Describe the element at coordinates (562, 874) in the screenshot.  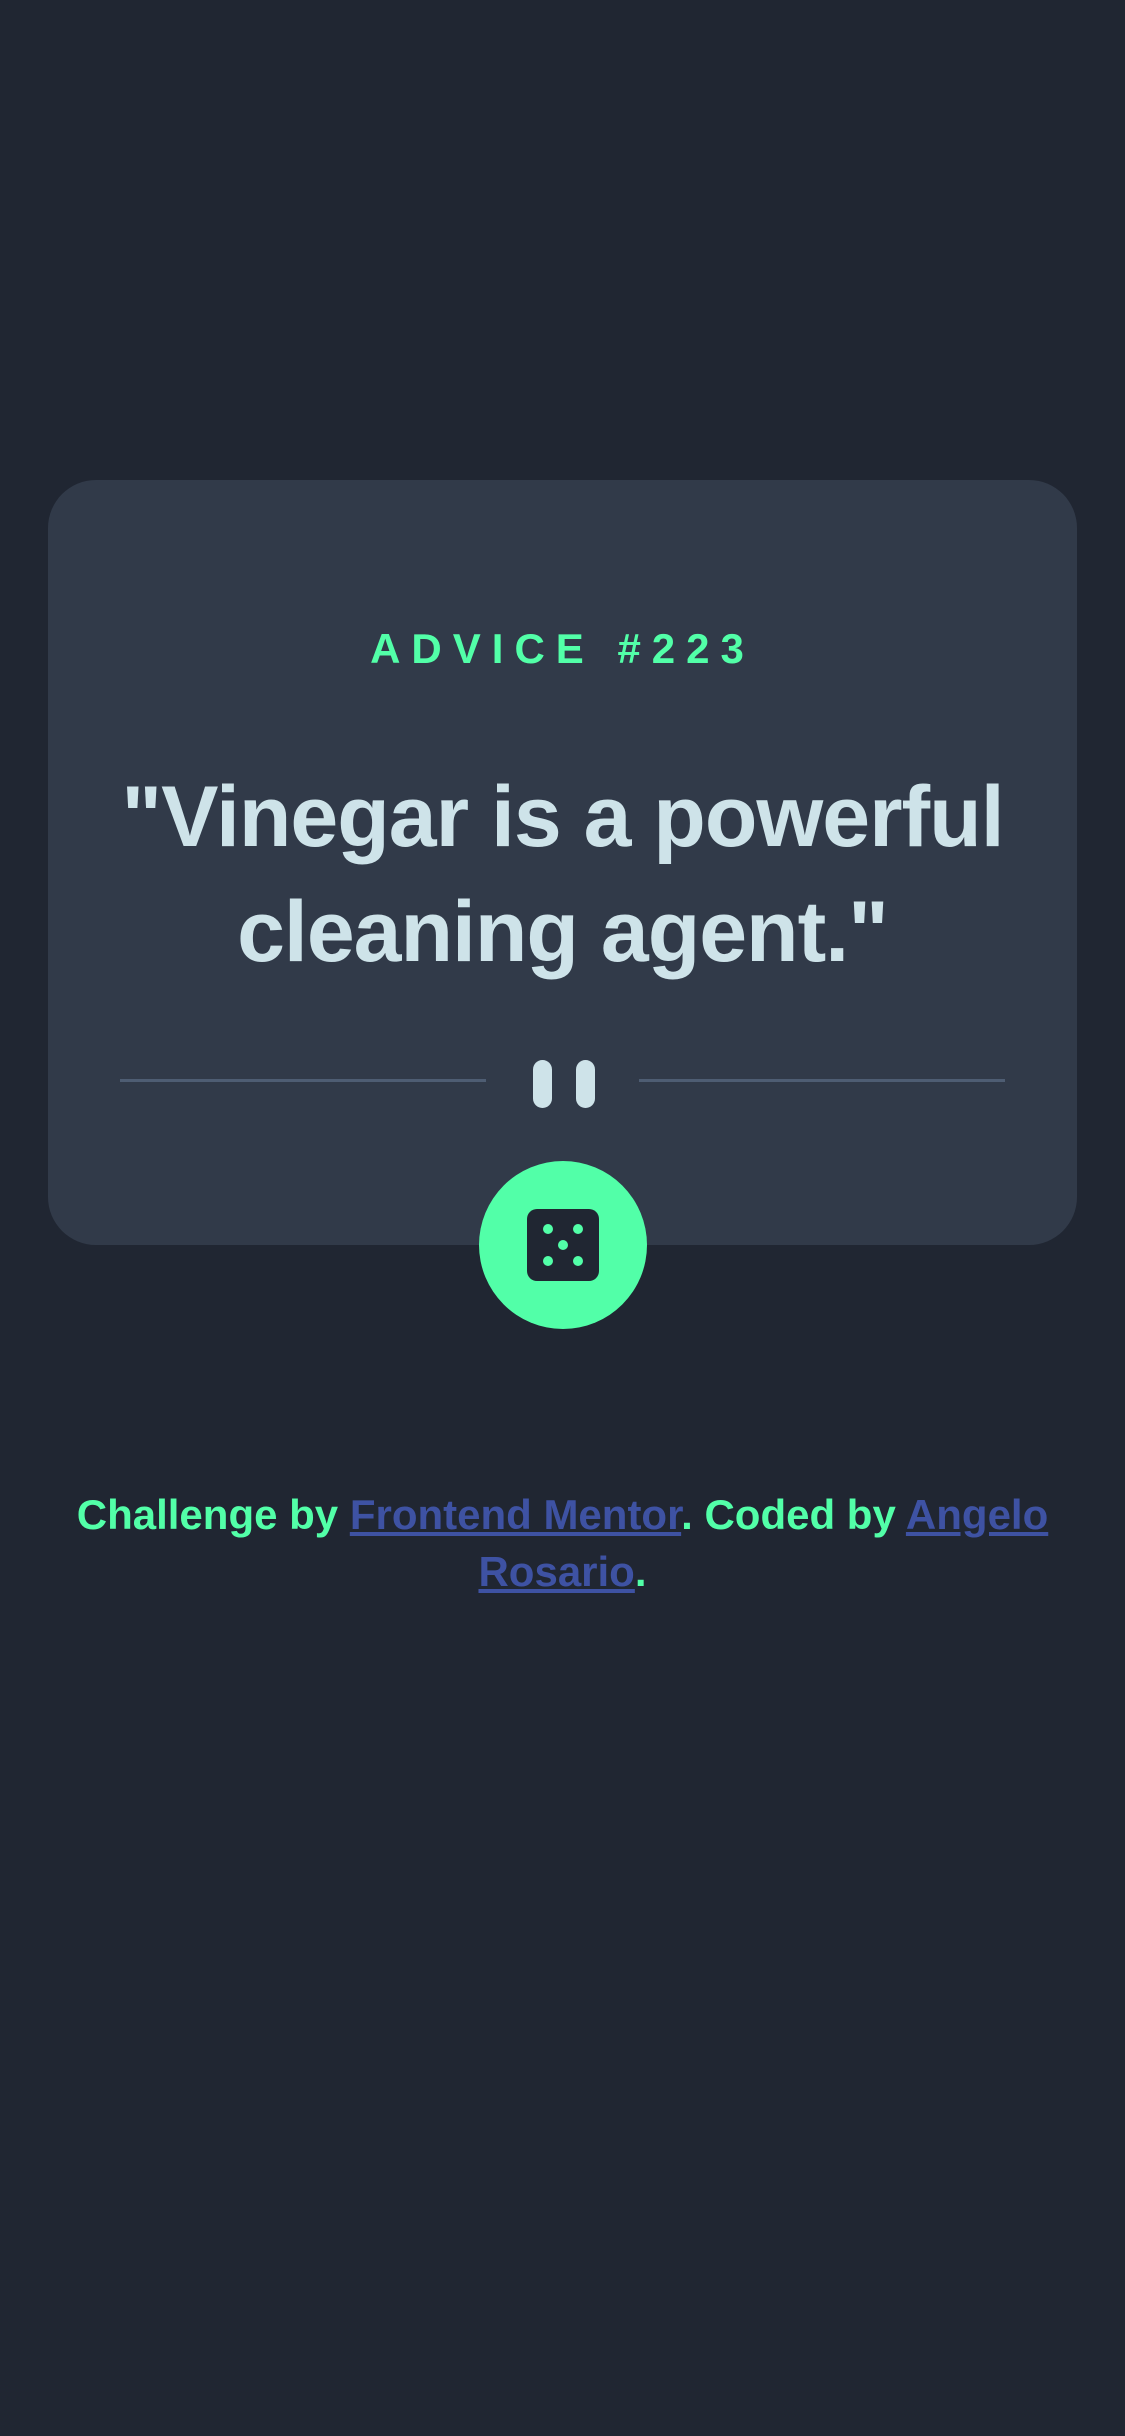
I see `advice-quote: "Vinegar is a powerful cleaning agent."` at that location.